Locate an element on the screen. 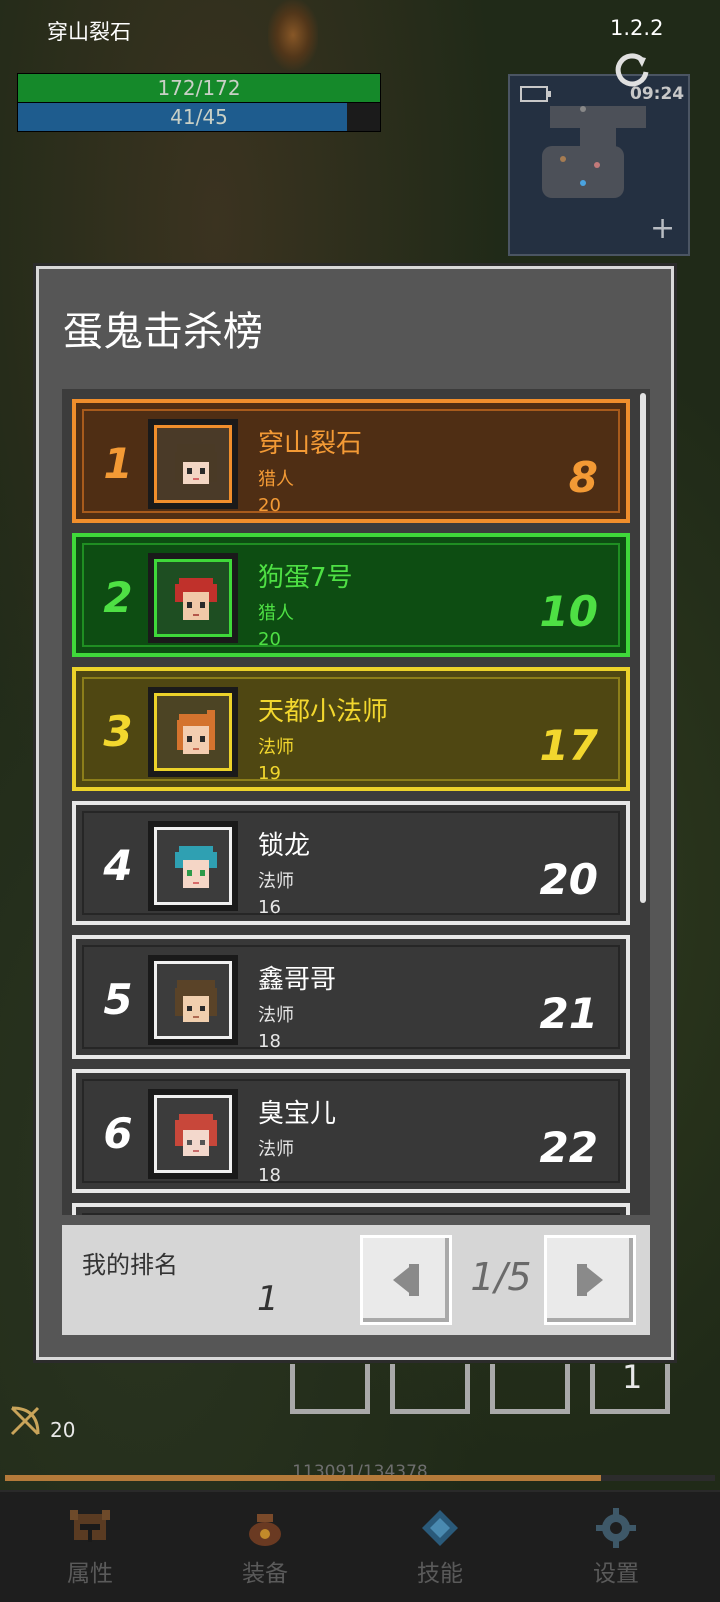 This screenshot has height=1602, width=720. bottom-nav: 属性 装备 技能 设置 is located at coordinates (360, 1546).